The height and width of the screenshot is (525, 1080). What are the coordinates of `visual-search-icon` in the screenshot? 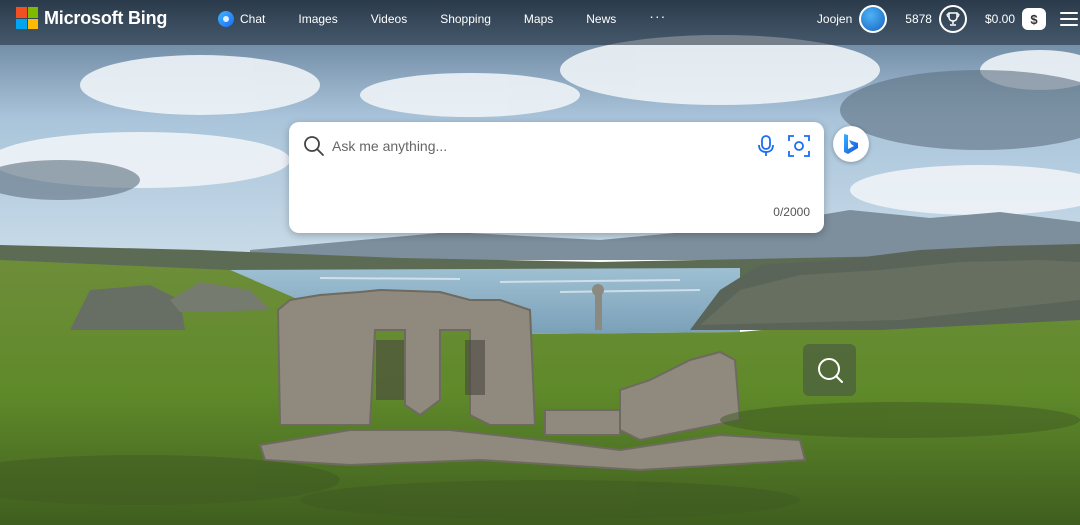 It's located at (799, 148).